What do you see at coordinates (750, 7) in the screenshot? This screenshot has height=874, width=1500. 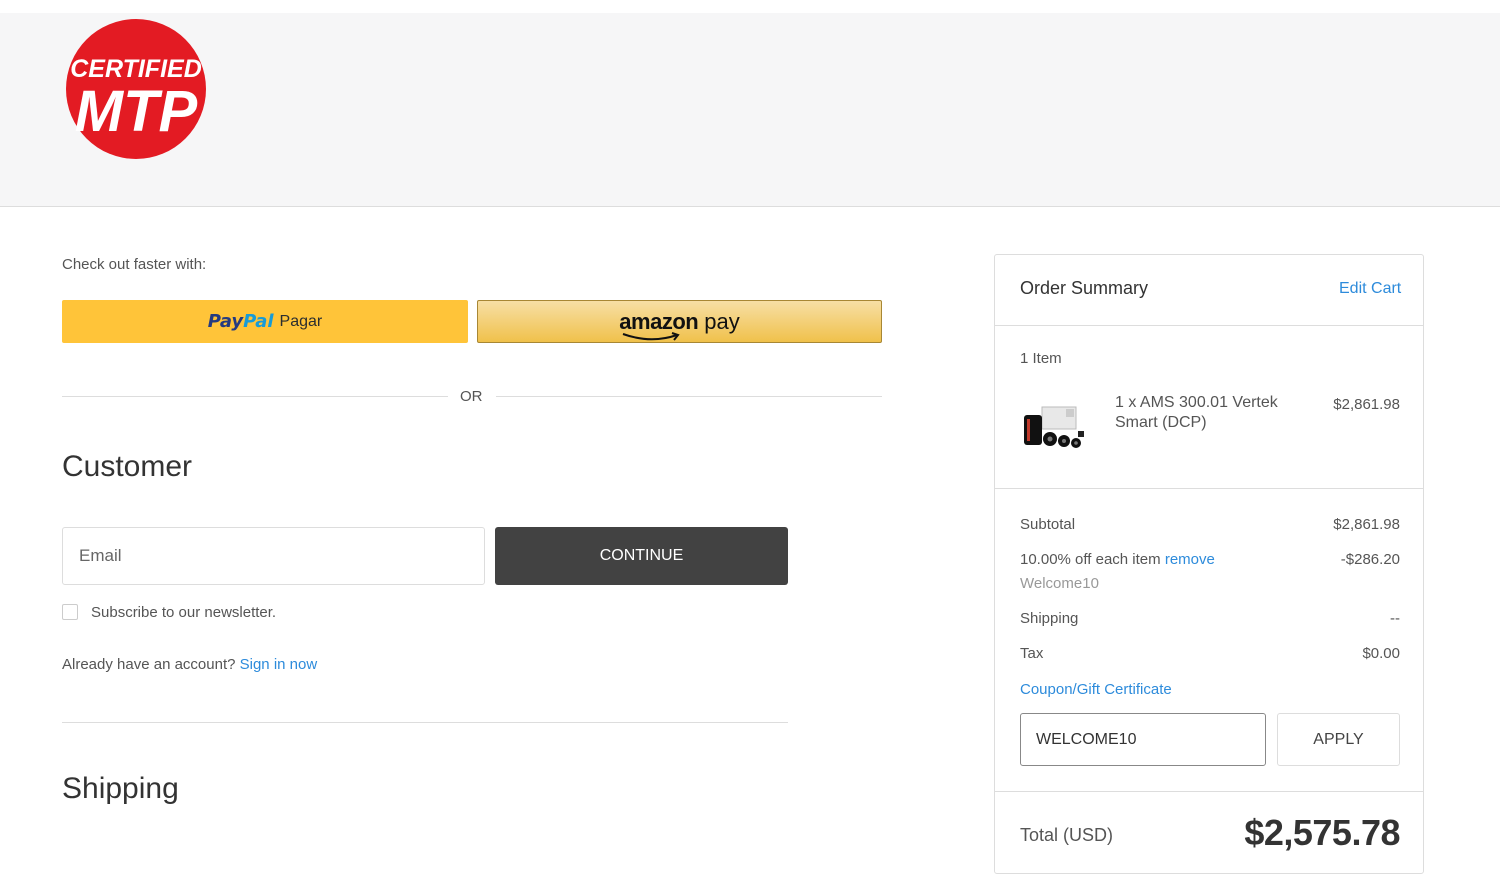 I see `top-strip` at bounding box center [750, 7].